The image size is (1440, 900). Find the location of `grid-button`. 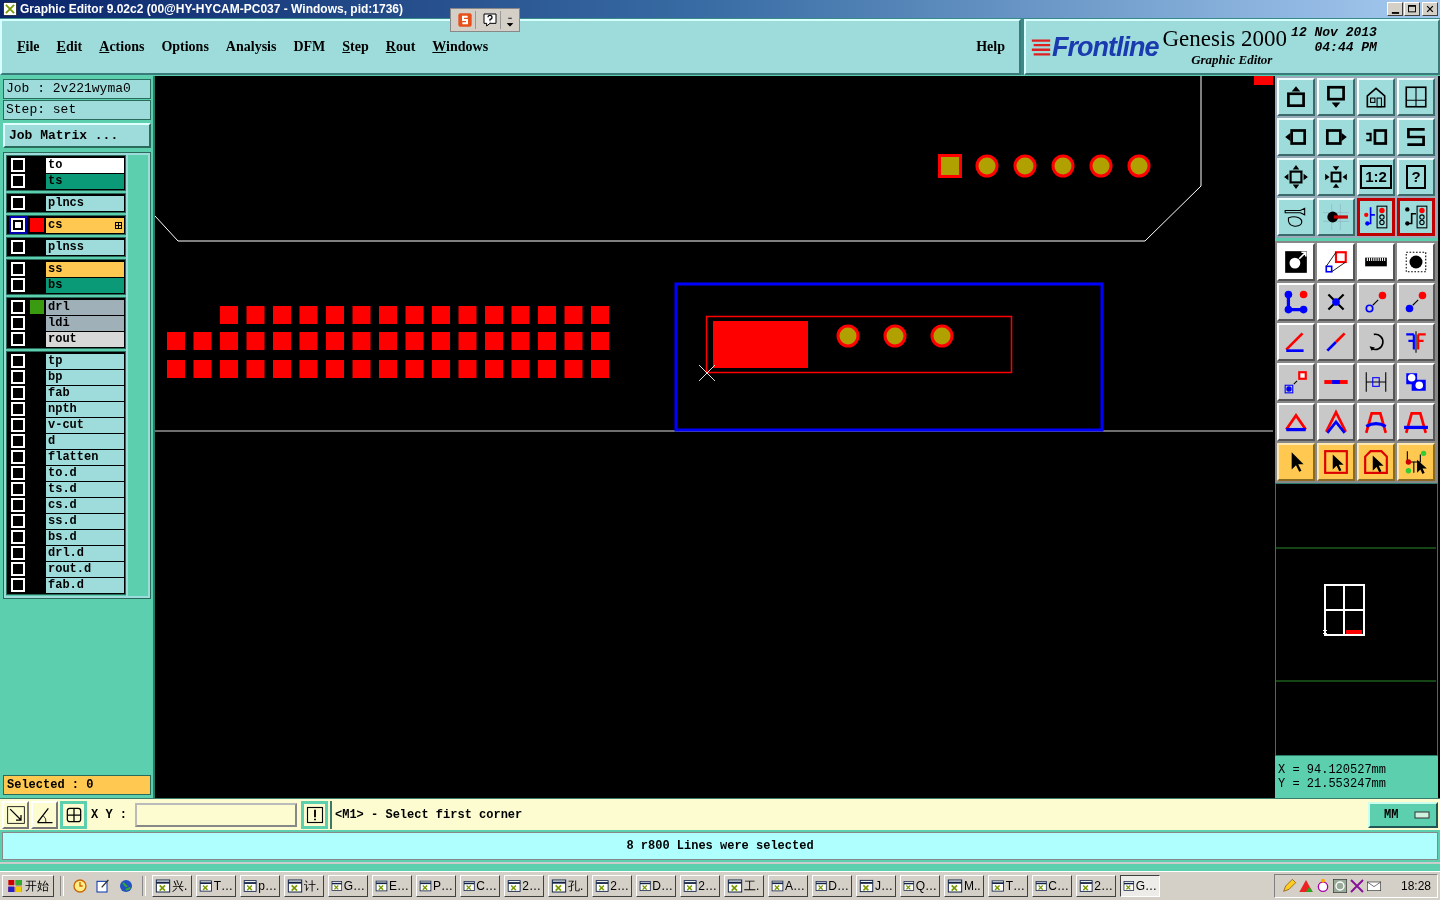

grid-button is located at coordinates (73, 814).